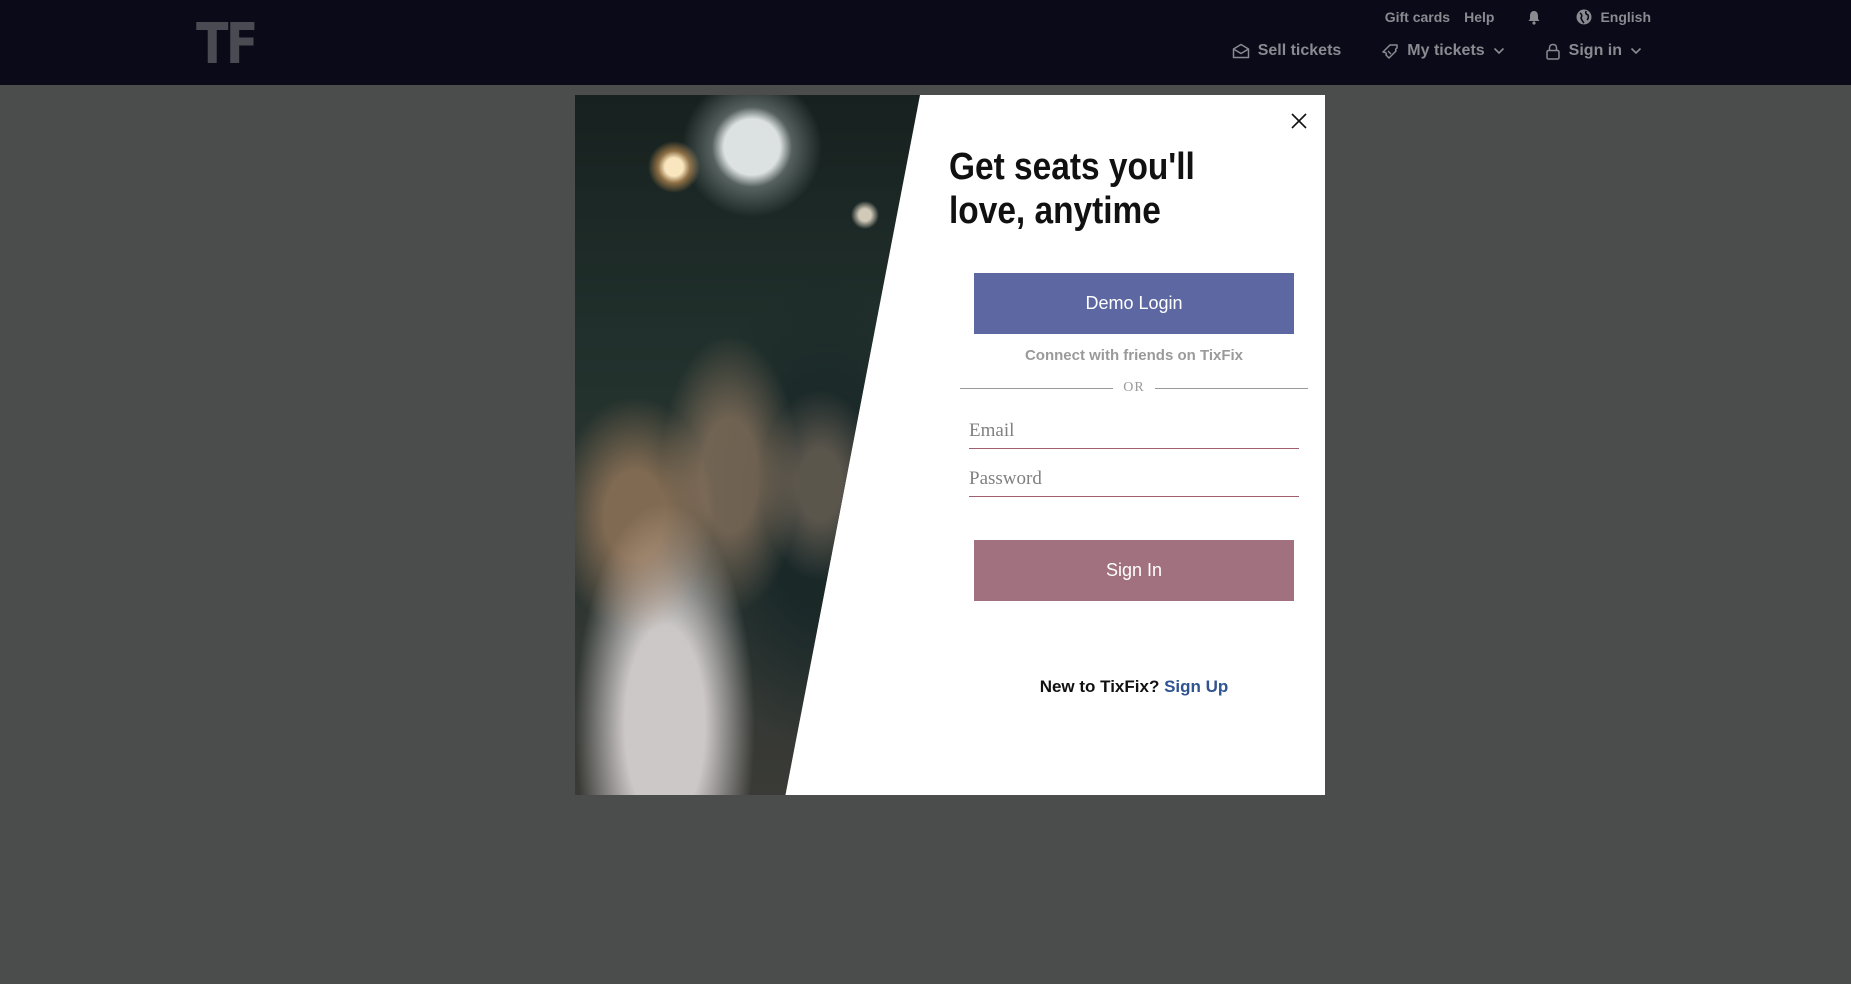  What do you see at coordinates (1417, 17) in the screenshot?
I see `gift-cards-link: Gift cards` at bounding box center [1417, 17].